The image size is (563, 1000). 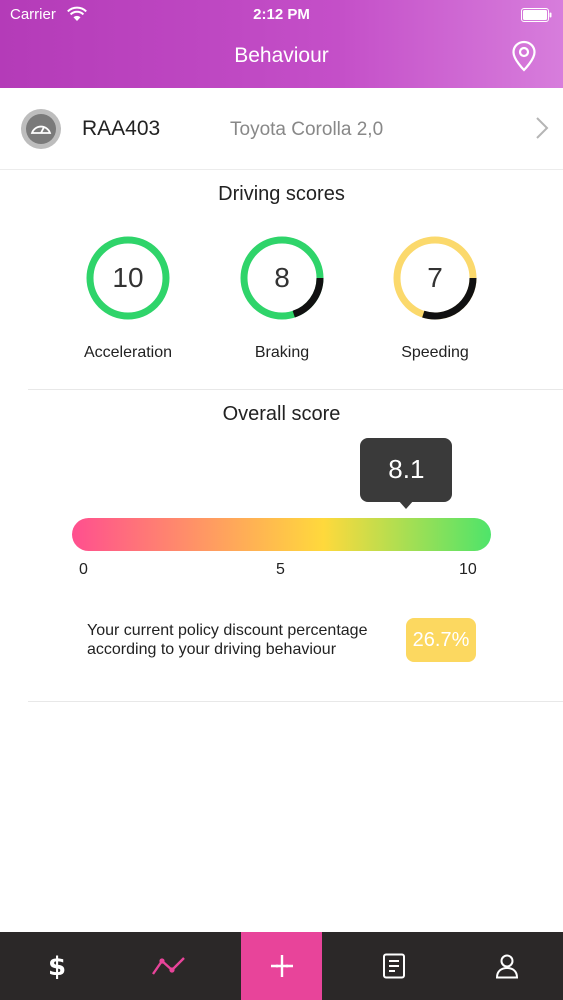 What do you see at coordinates (406, 504) in the screenshot?
I see `tooltip-pointer` at bounding box center [406, 504].